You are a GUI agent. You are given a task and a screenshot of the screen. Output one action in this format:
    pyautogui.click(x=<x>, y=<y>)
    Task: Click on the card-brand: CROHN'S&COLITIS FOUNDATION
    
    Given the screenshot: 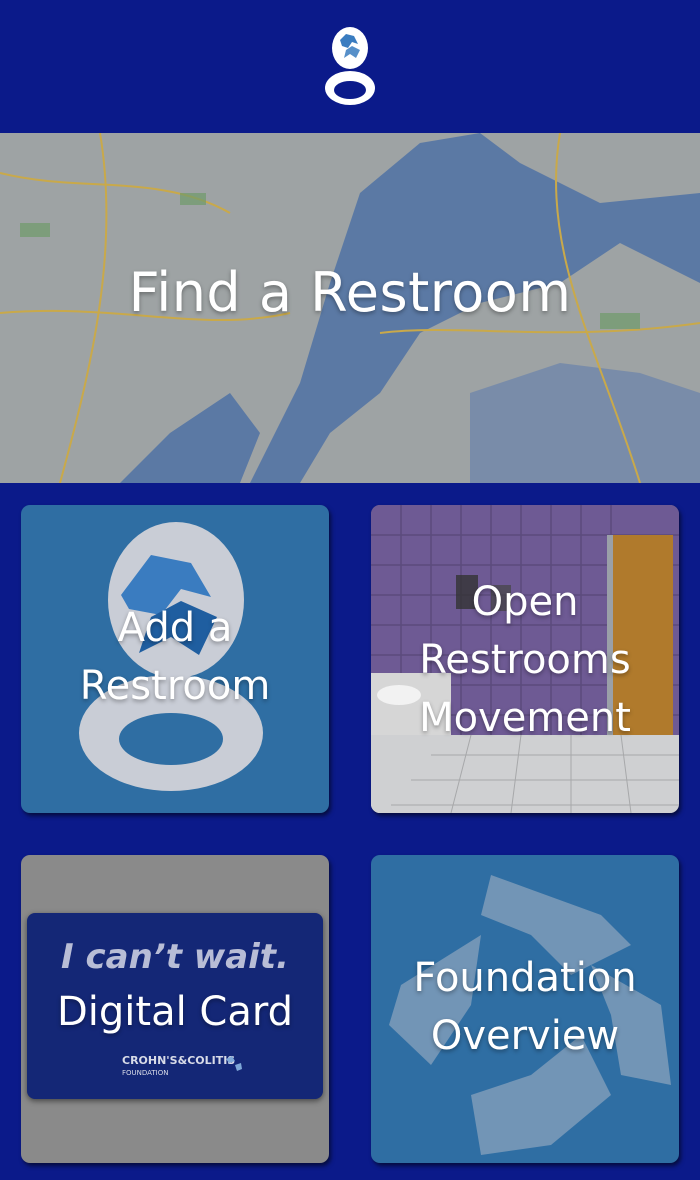 What is the action you would take?
    pyautogui.click(x=179, y=1066)
    